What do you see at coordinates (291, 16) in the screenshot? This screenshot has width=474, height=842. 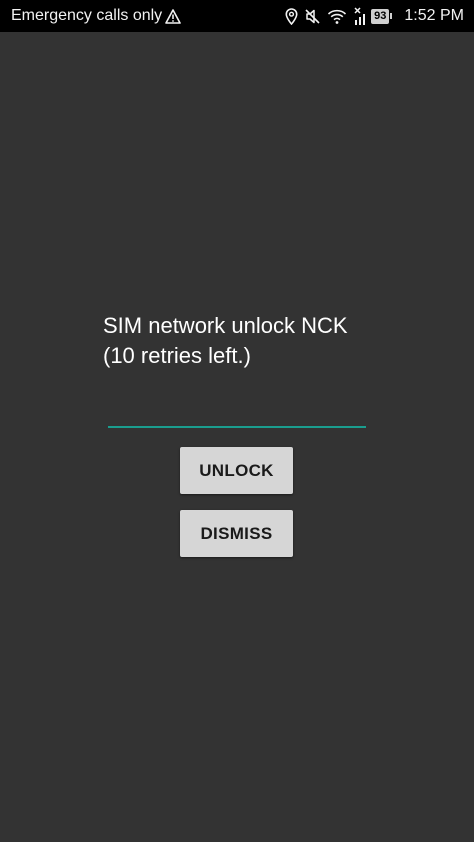 I see `location-icon` at bounding box center [291, 16].